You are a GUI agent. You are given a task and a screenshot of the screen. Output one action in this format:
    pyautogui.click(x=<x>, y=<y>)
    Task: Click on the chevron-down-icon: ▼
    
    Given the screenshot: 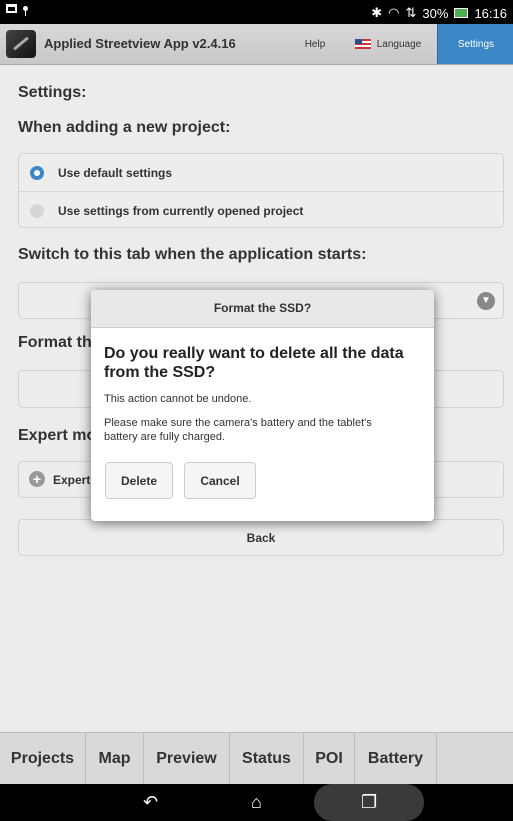 What is the action you would take?
    pyautogui.click(x=486, y=301)
    